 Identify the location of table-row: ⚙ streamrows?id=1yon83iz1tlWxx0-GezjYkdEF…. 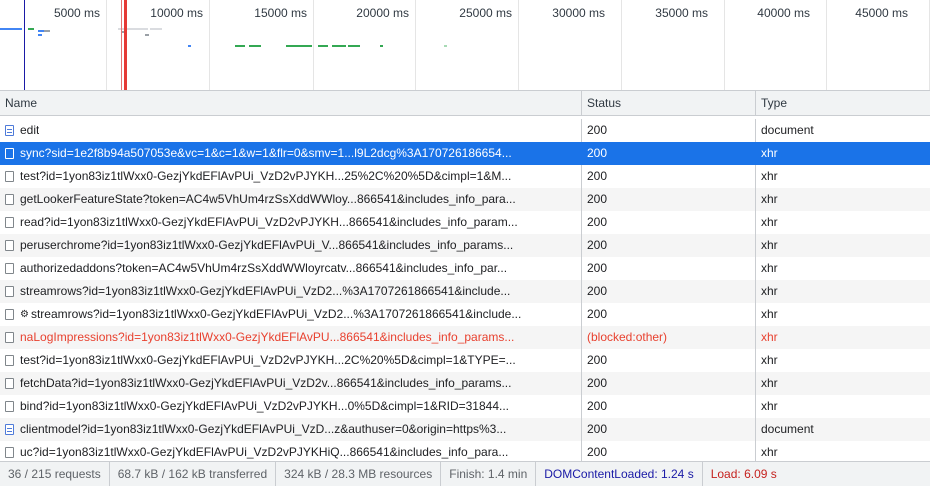
(465, 314).